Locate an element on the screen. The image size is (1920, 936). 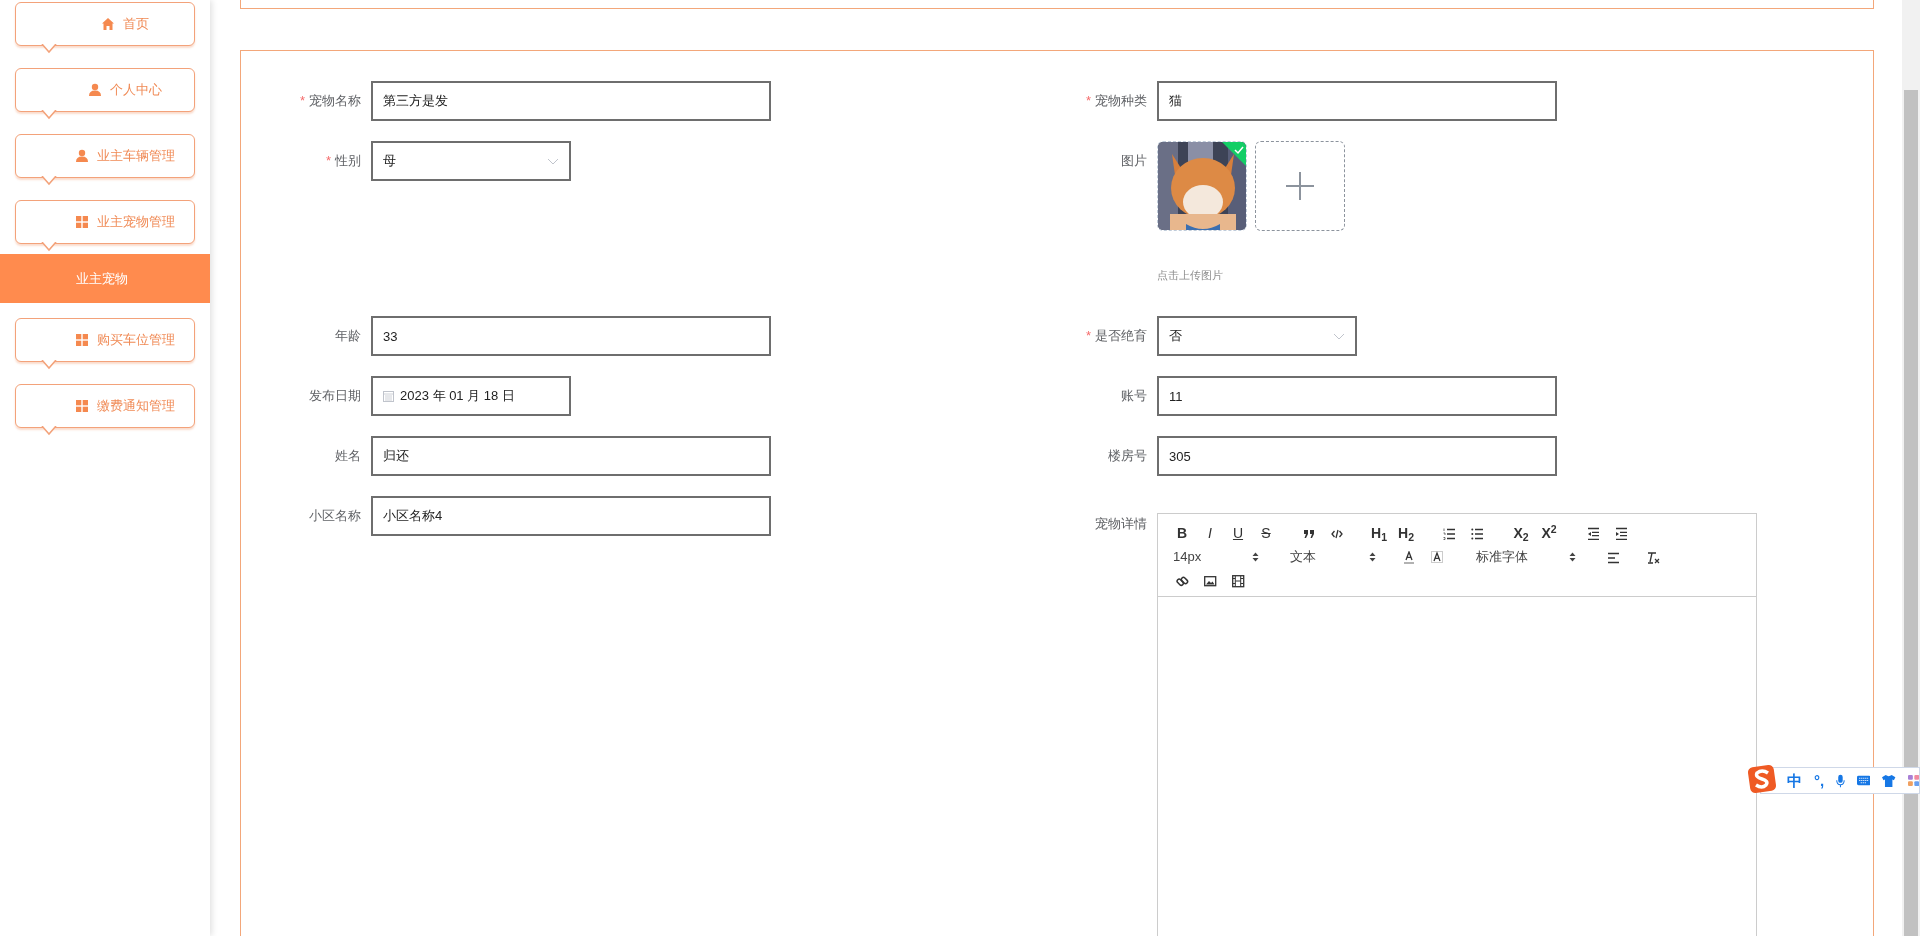
align-left-icon is located at coordinates (1613, 557).